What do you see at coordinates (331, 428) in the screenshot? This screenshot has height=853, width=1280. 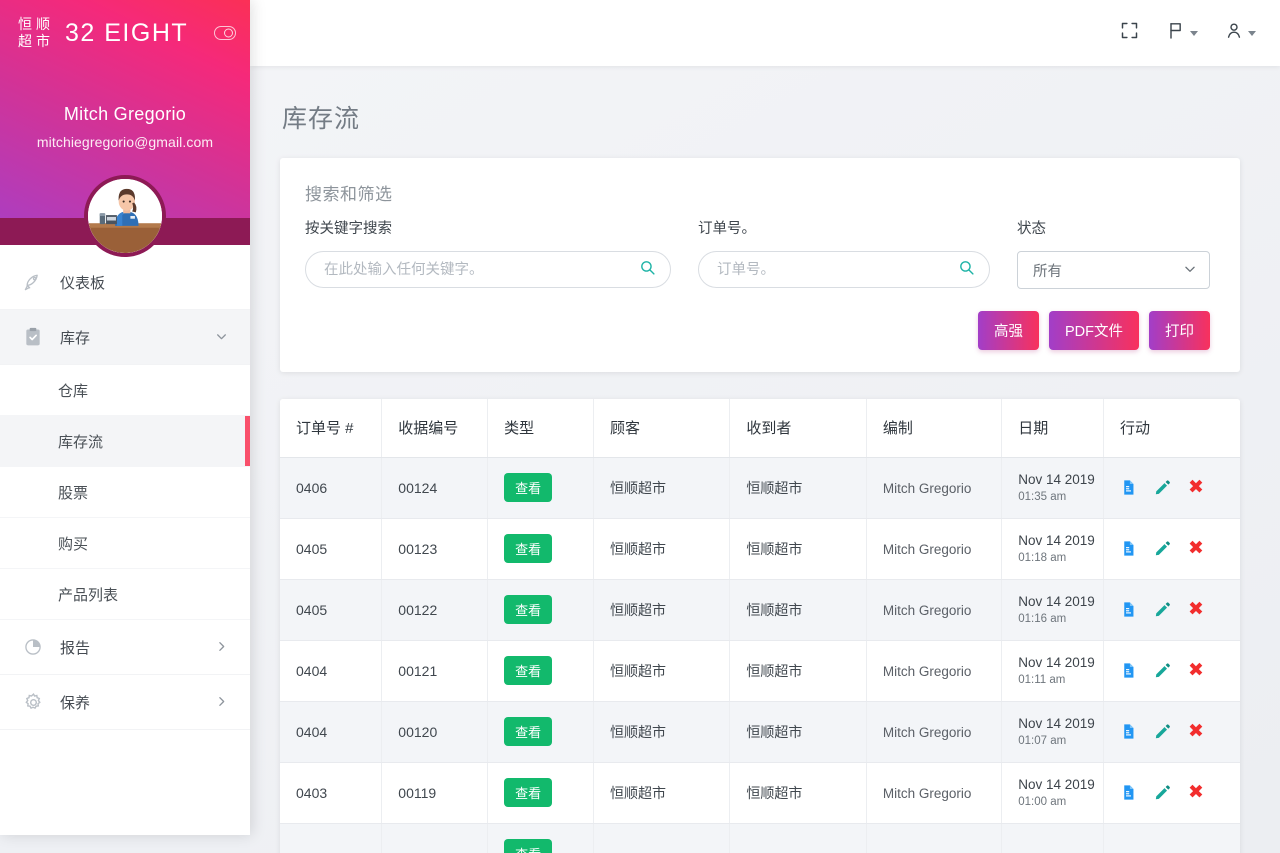 I see `column-header-order: 订单号 #` at bounding box center [331, 428].